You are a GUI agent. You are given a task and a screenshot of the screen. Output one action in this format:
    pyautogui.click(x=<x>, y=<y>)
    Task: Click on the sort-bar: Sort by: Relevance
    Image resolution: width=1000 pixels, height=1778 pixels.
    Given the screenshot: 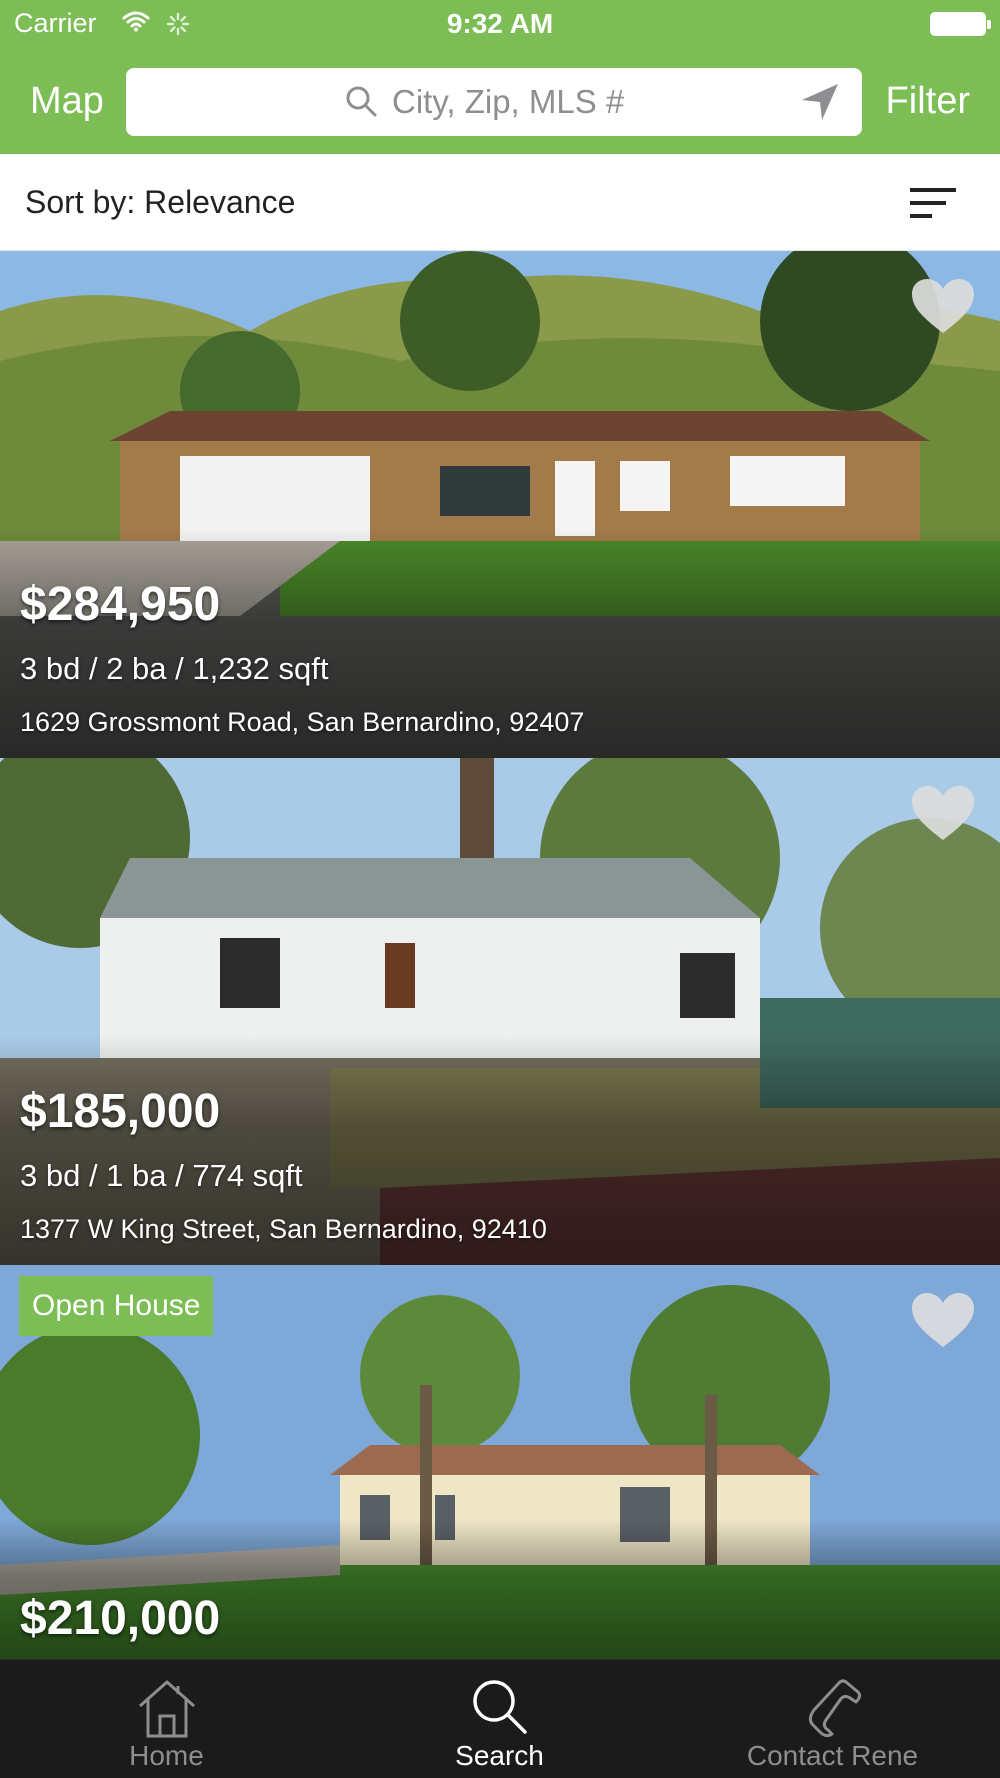 What is the action you would take?
    pyautogui.click(x=500, y=202)
    